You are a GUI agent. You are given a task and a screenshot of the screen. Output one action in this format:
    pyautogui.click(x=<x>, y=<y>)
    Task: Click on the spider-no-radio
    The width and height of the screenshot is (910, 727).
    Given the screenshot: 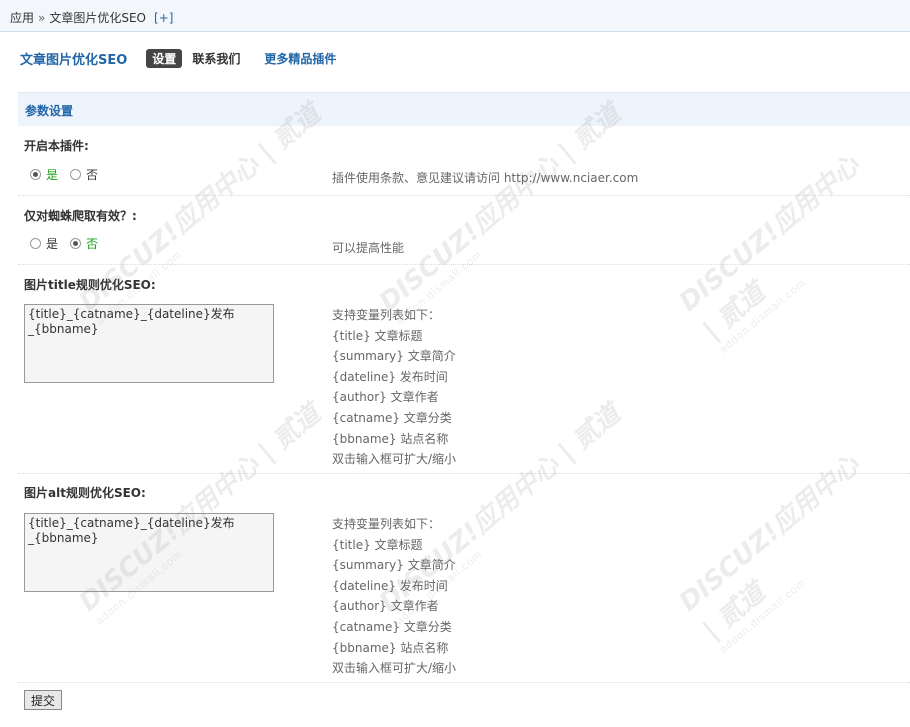 What is the action you would take?
    pyautogui.click(x=76, y=243)
    